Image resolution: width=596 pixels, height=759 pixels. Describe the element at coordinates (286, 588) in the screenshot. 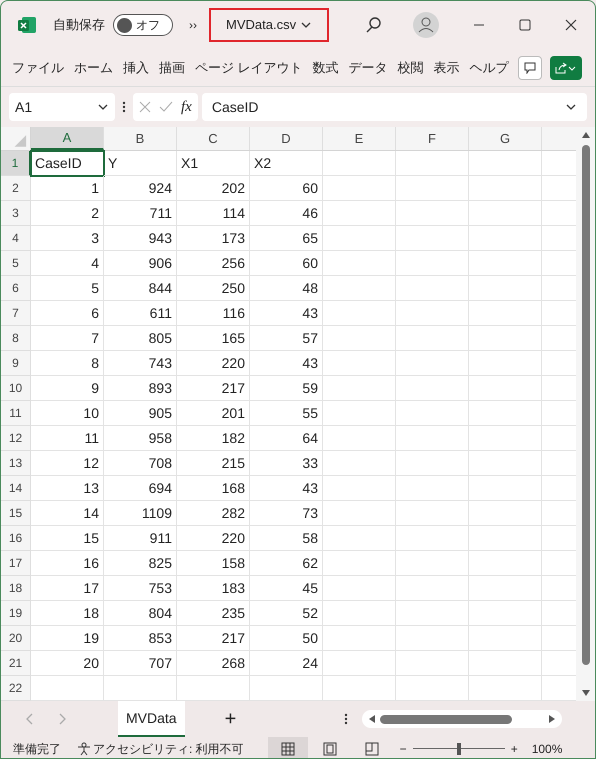

I see `table-cell: 45` at that location.